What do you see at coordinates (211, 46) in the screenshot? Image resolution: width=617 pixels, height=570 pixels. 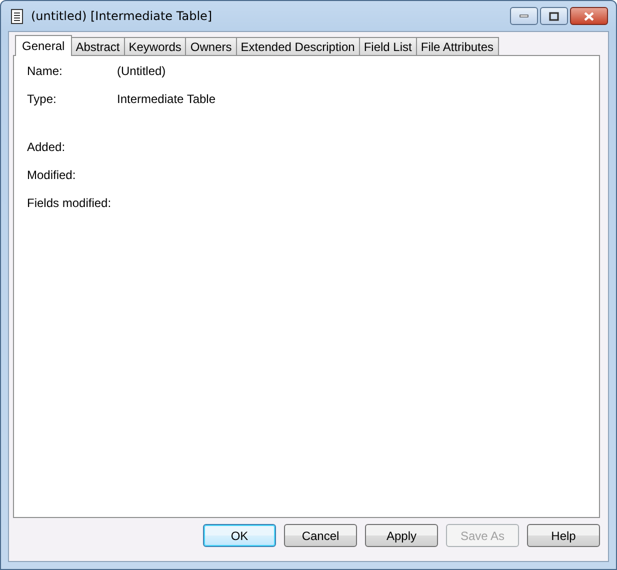 I see `tab: Owners` at bounding box center [211, 46].